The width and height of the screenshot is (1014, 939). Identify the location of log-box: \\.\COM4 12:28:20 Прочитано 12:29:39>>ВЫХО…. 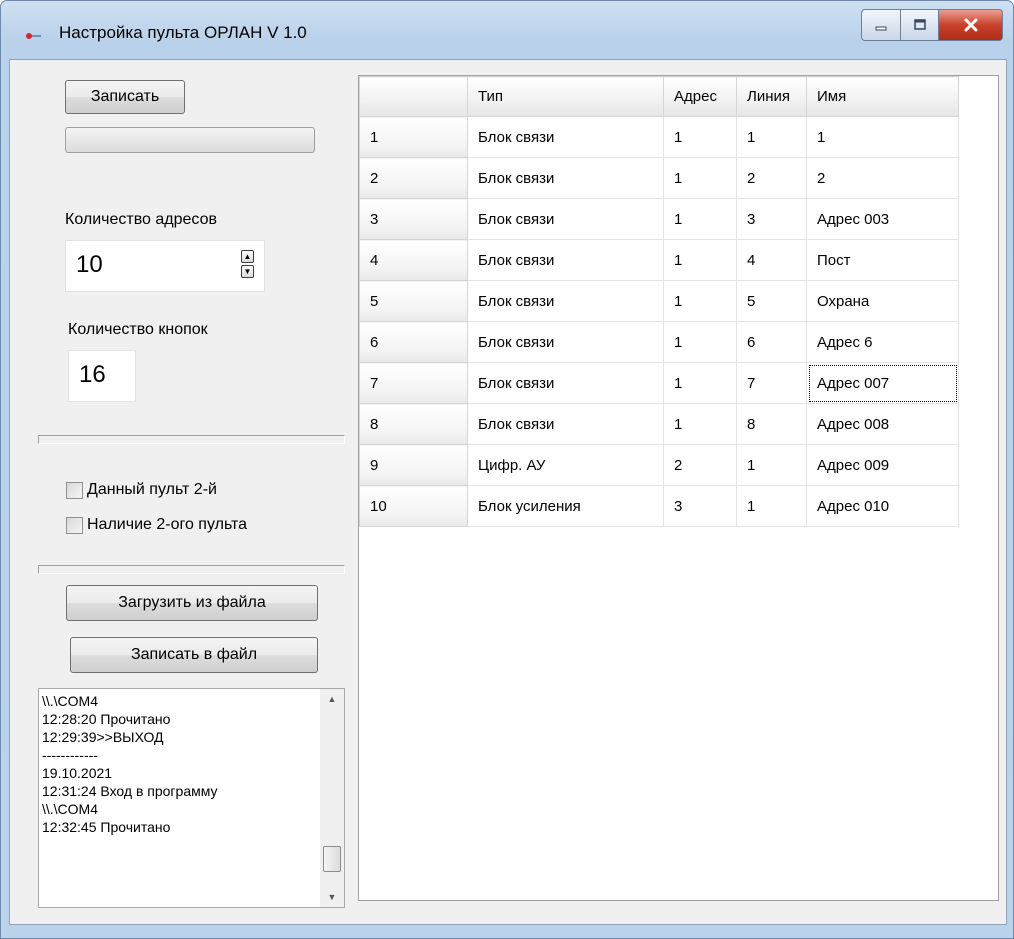
(191, 798).